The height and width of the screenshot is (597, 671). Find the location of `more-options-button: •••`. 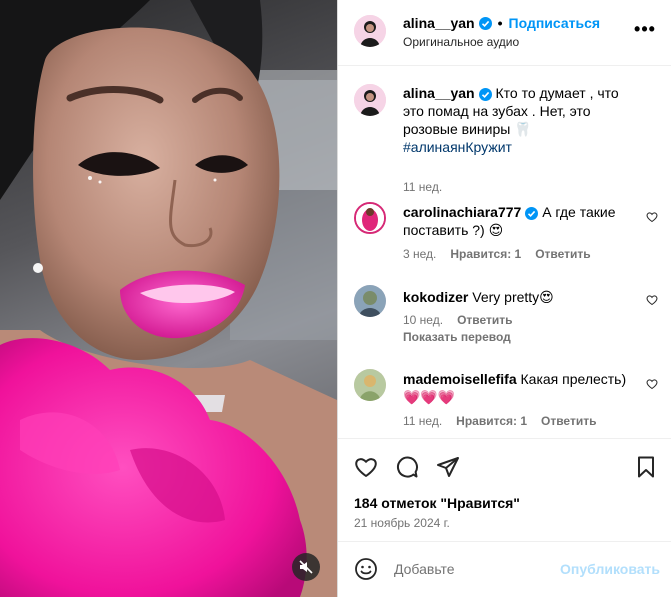

more-options-button: ••• is located at coordinates (645, 30).